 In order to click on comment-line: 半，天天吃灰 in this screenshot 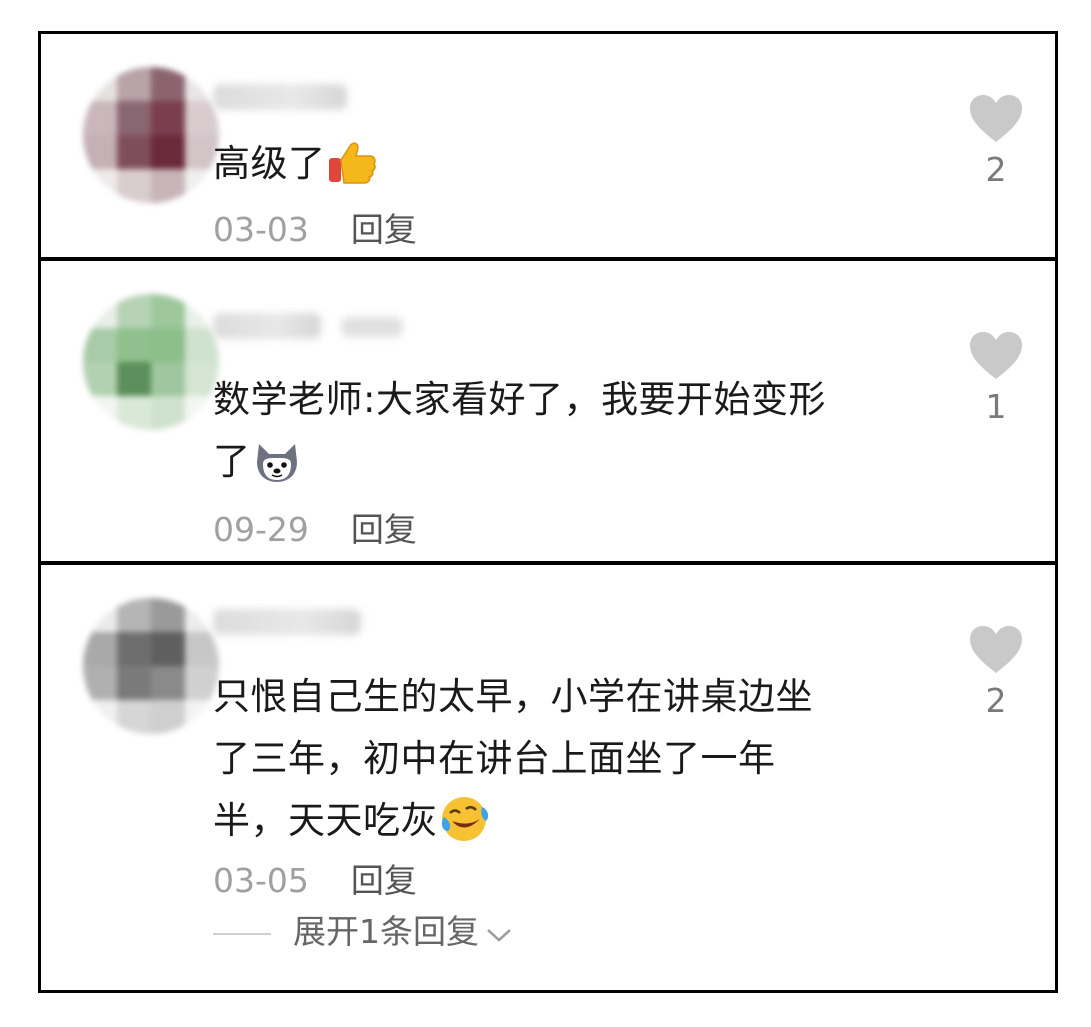, I will do `click(573, 821)`.